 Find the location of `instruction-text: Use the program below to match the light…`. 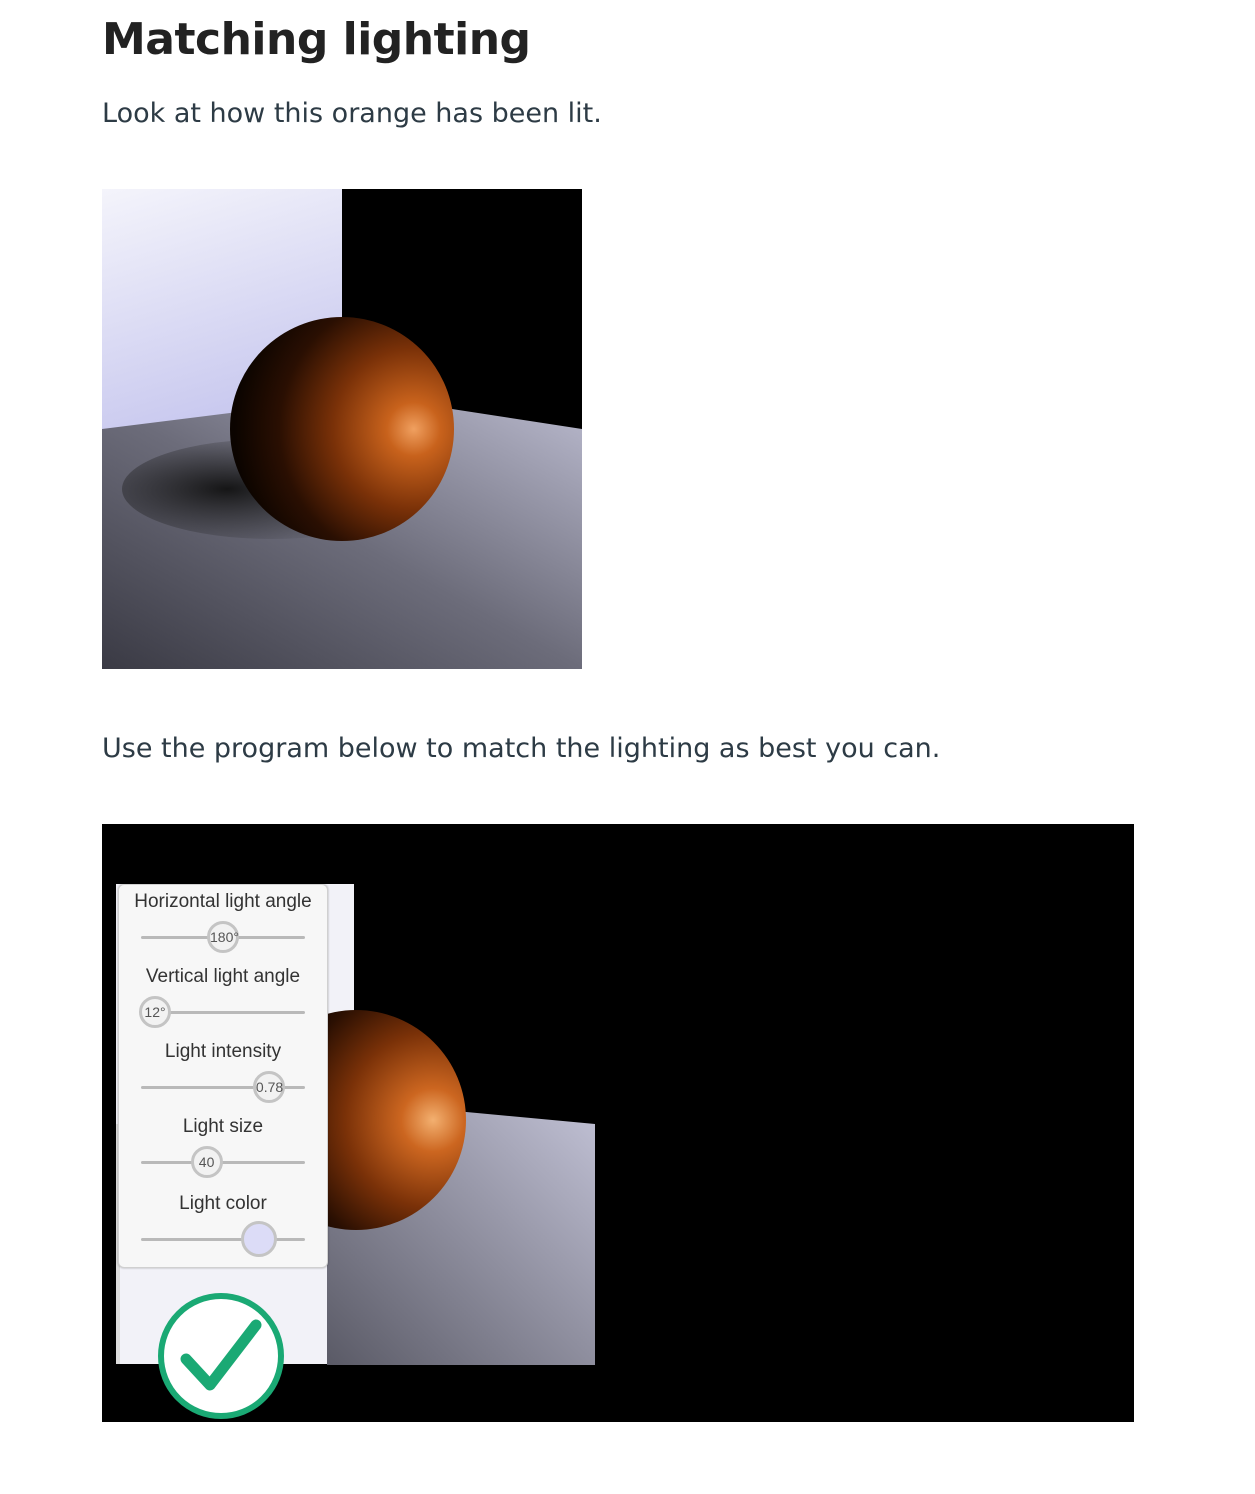

instruction-text: Use the program below to match the light… is located at coordinates (521, 748).